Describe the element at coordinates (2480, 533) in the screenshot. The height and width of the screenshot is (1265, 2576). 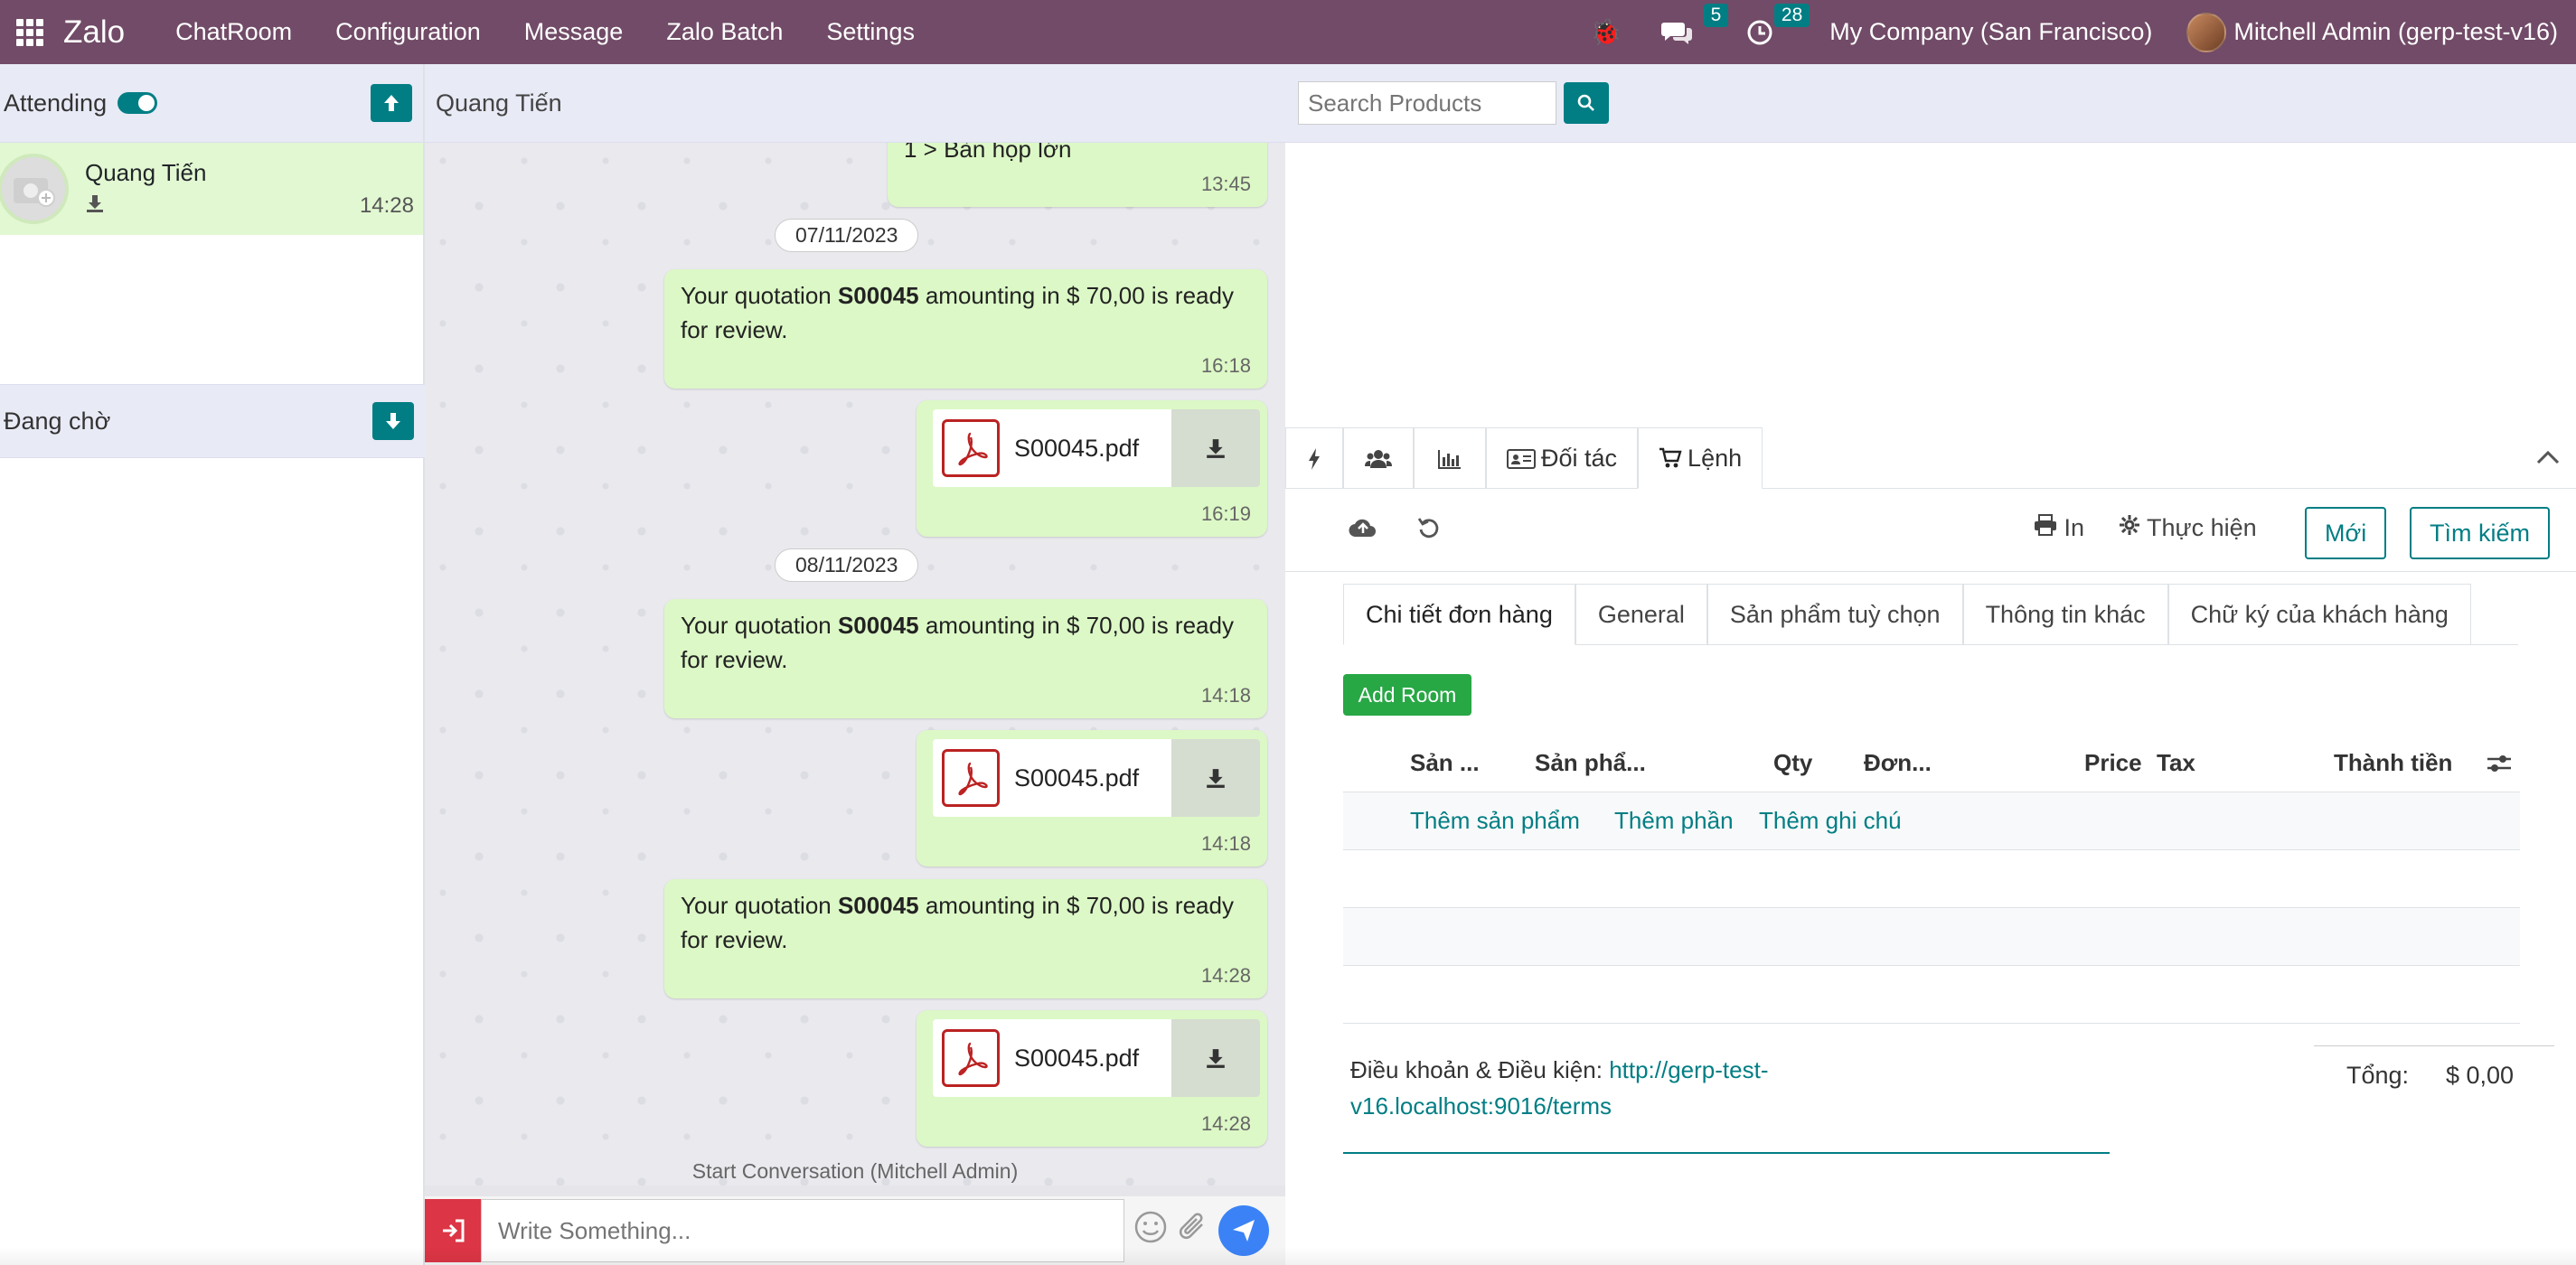
I see `search-button: Tìm kiếm` at that location.